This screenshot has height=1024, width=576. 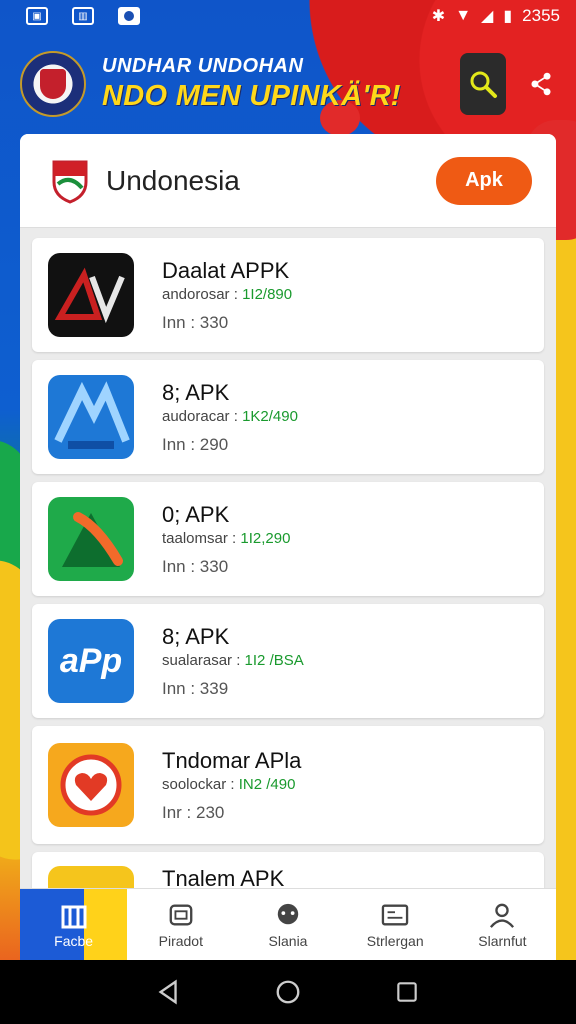 I want to click on card-header: Undonesia Apk, so click(x=288, y=181).